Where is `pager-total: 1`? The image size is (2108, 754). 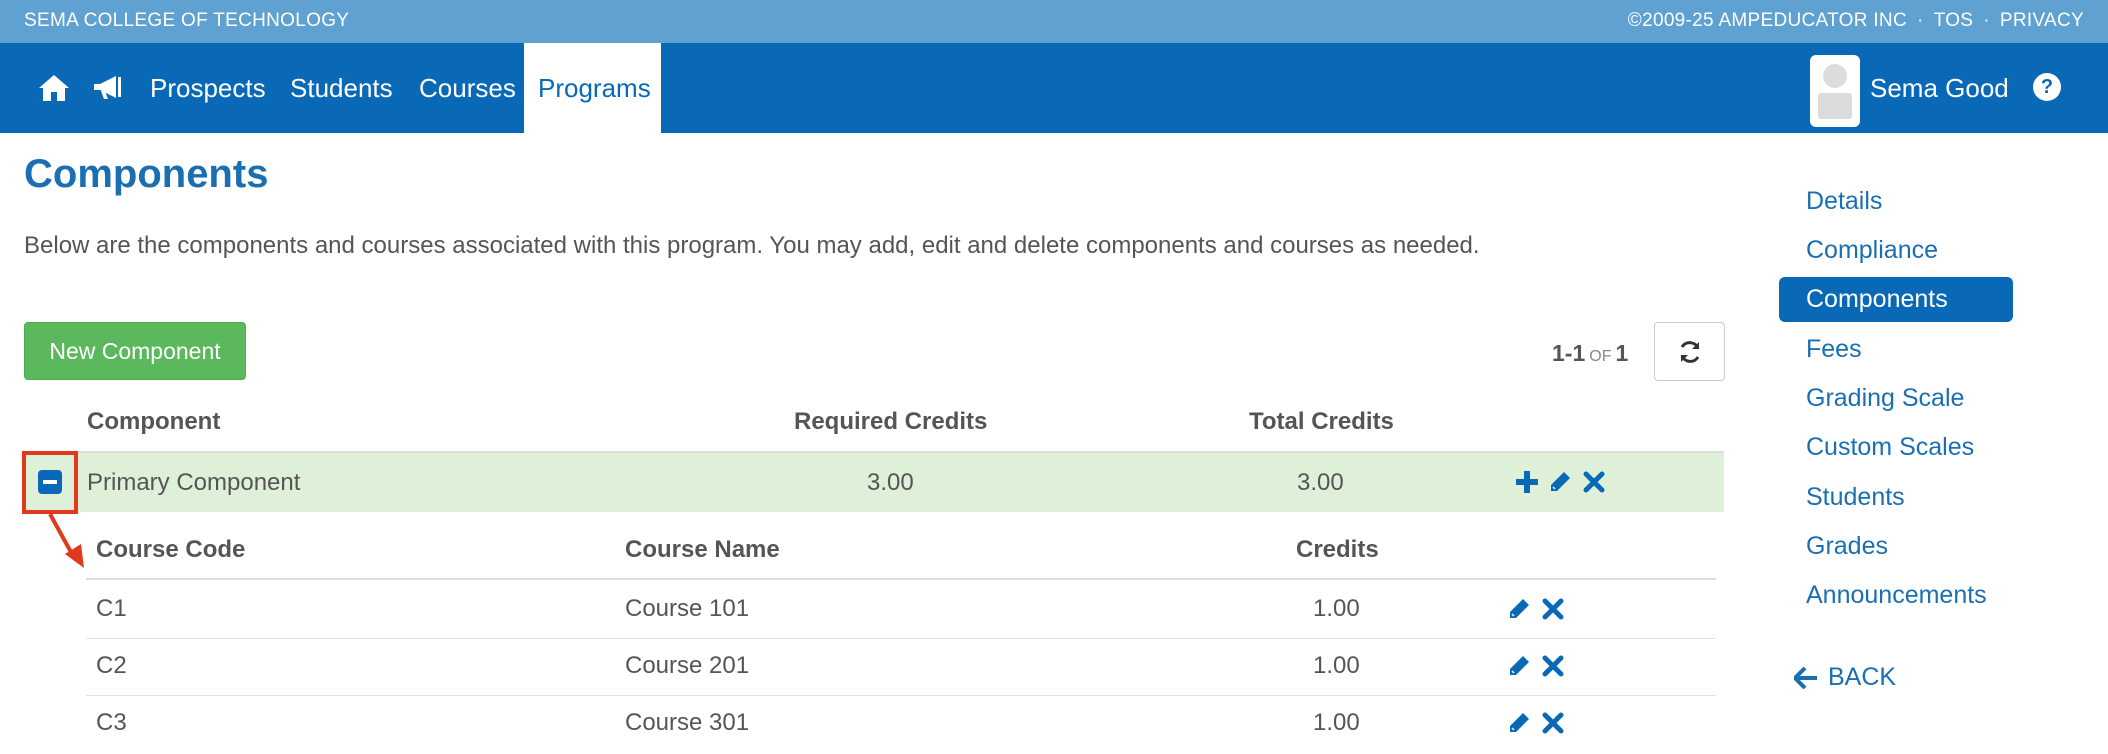 pager-total: 1 is located at coordinates (1622, 353).